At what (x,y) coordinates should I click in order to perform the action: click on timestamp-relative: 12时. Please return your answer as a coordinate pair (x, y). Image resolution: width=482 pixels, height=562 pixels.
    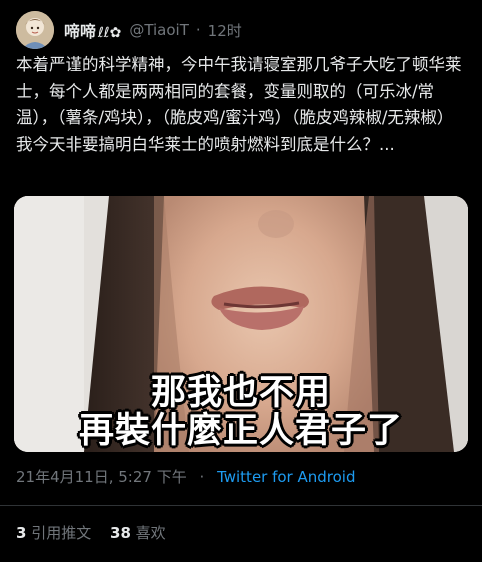
    Looking at the image, I should click on (225, 30).